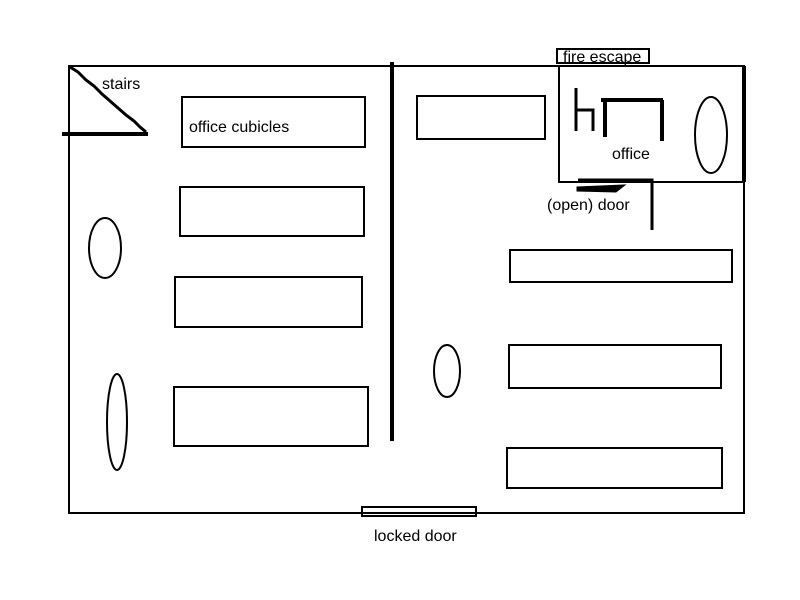 The width and height of the screenshot is (800, 600). I want to click on office-walls, so click(651, 124).